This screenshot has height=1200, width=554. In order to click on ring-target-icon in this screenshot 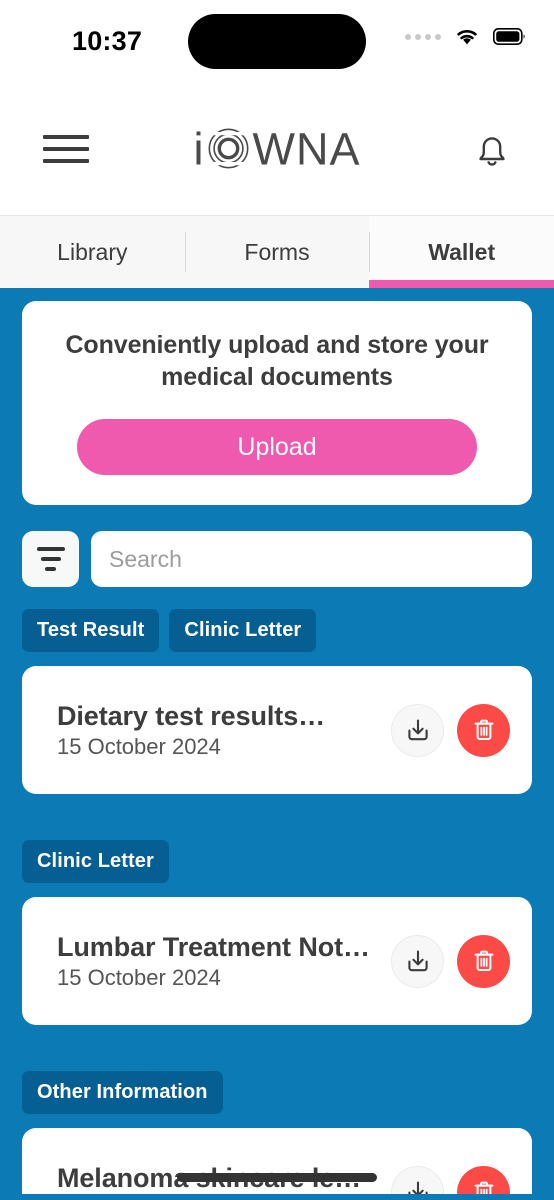, I will do `click(228, 149)`.